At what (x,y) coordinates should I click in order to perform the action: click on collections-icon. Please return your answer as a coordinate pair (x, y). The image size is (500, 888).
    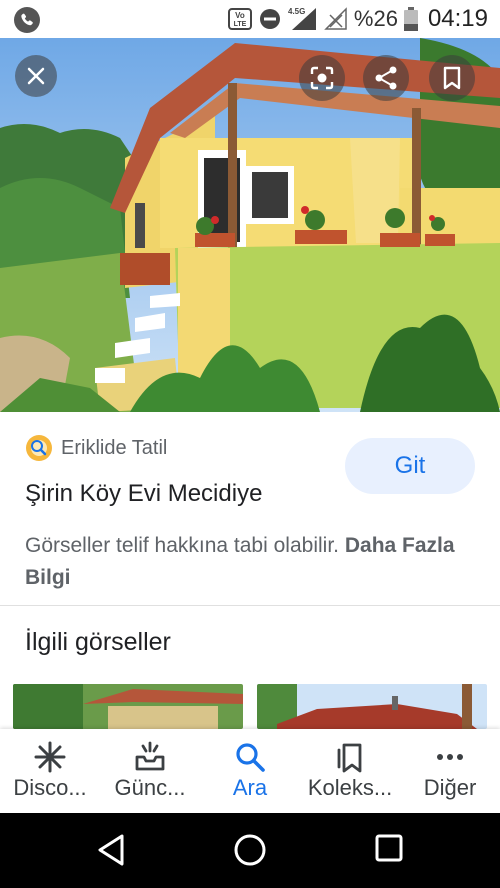
    Looking at the image, I should click on (349, 758).